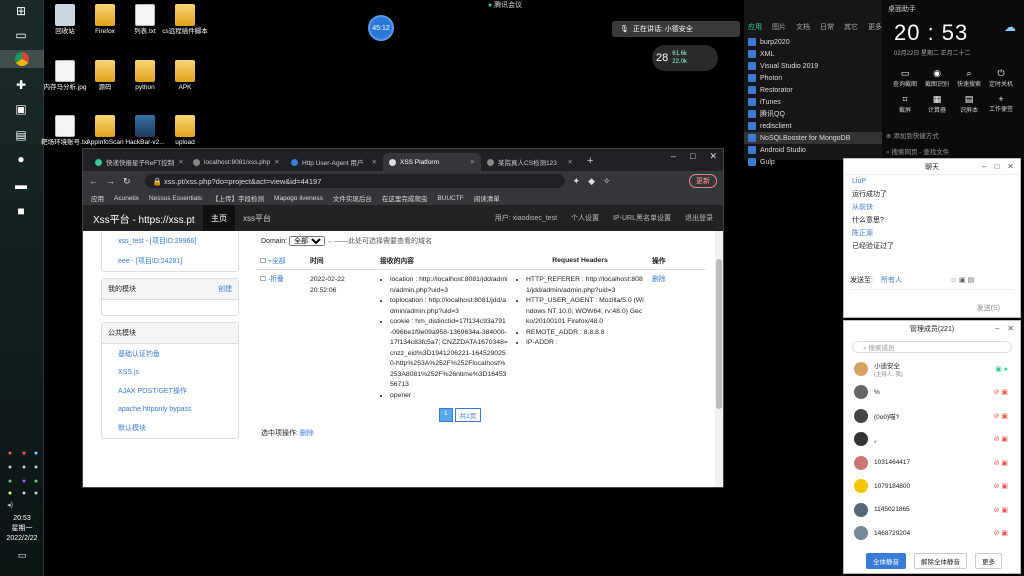 This screenshot has width=1024, height=576. What do you see at coordinates (969, 78) in the screenshot?
I see `quick-action: ⌕ 快速搜索` at bounding box center [969, 78].